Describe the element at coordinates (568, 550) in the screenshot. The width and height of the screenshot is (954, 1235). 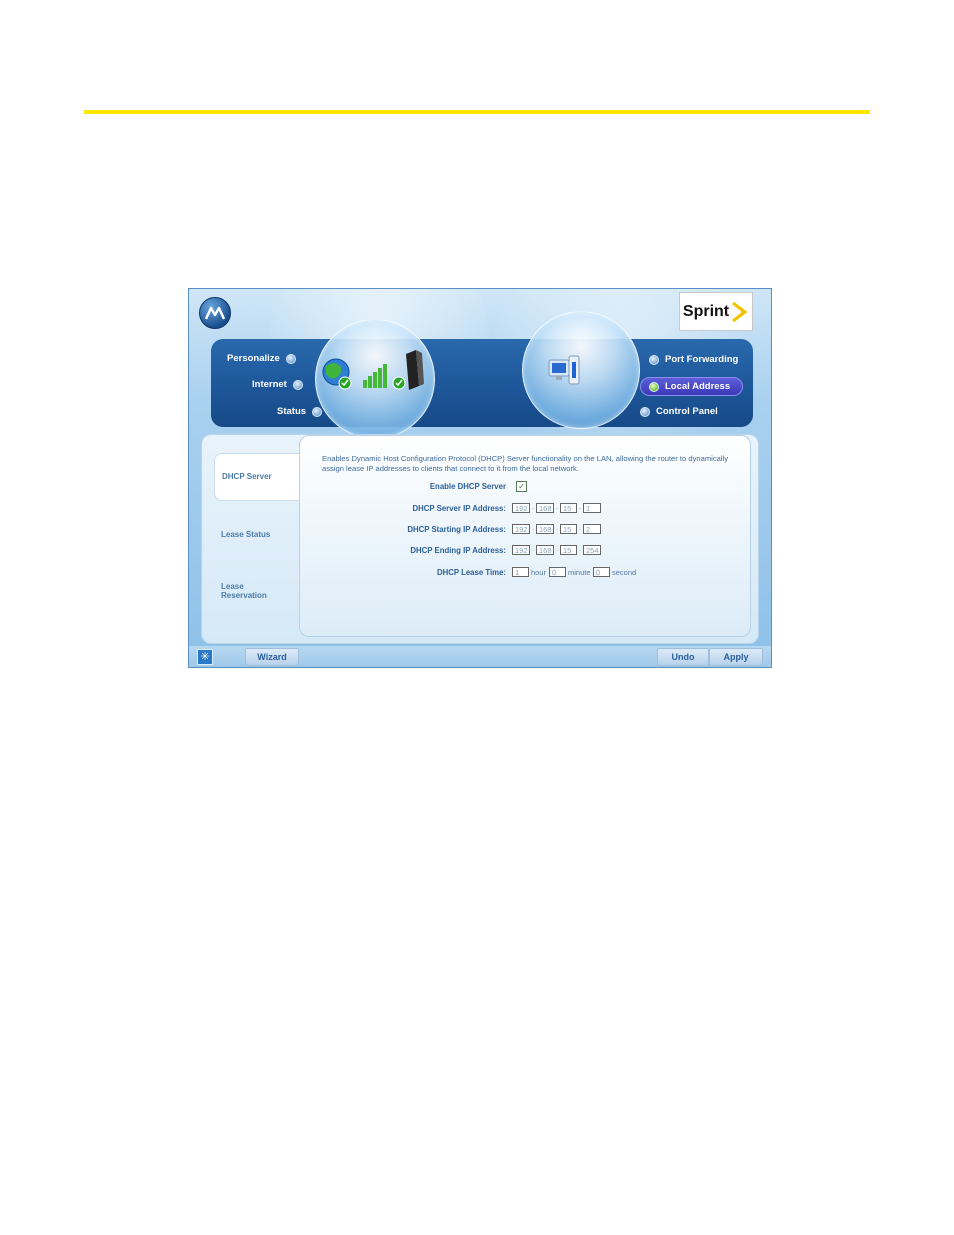
I see `end-ip-octet-3: 15` at that location.